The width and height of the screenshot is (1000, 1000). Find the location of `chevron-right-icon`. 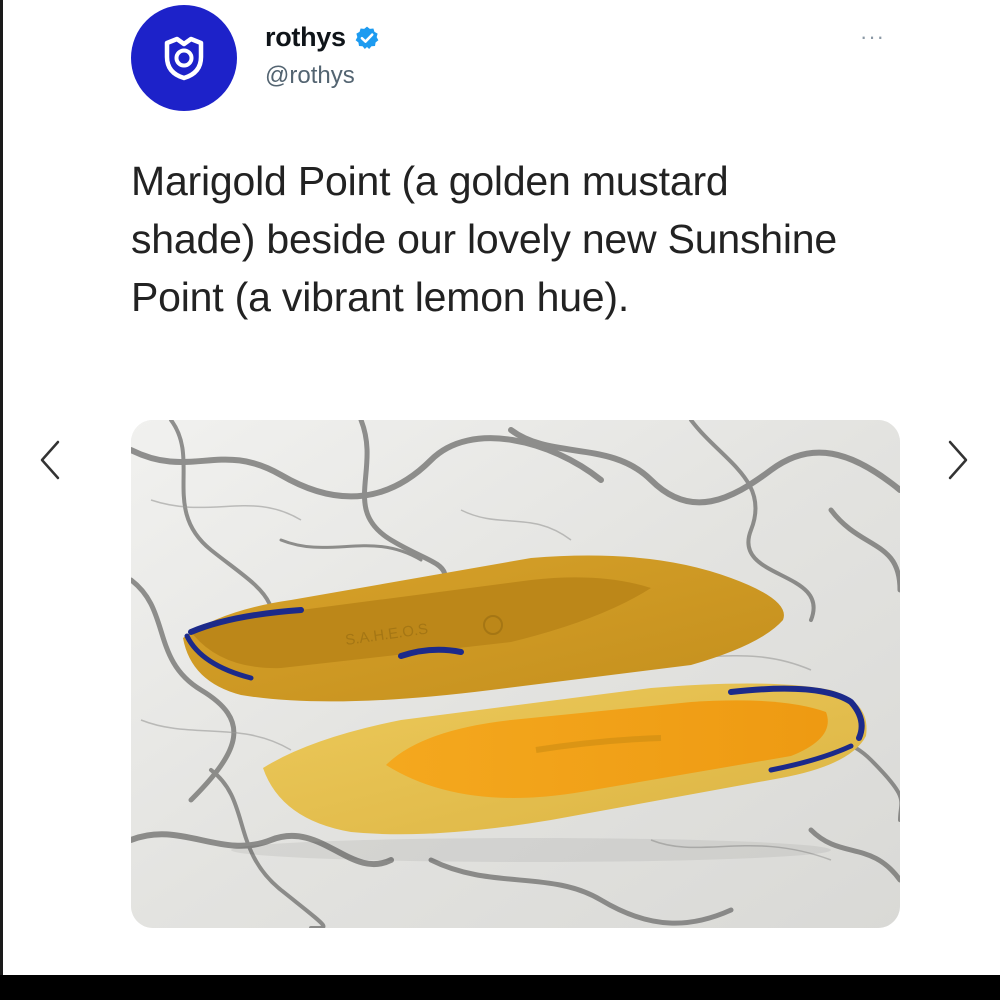

chevron-right-icon is located at coordinates (958, 460).